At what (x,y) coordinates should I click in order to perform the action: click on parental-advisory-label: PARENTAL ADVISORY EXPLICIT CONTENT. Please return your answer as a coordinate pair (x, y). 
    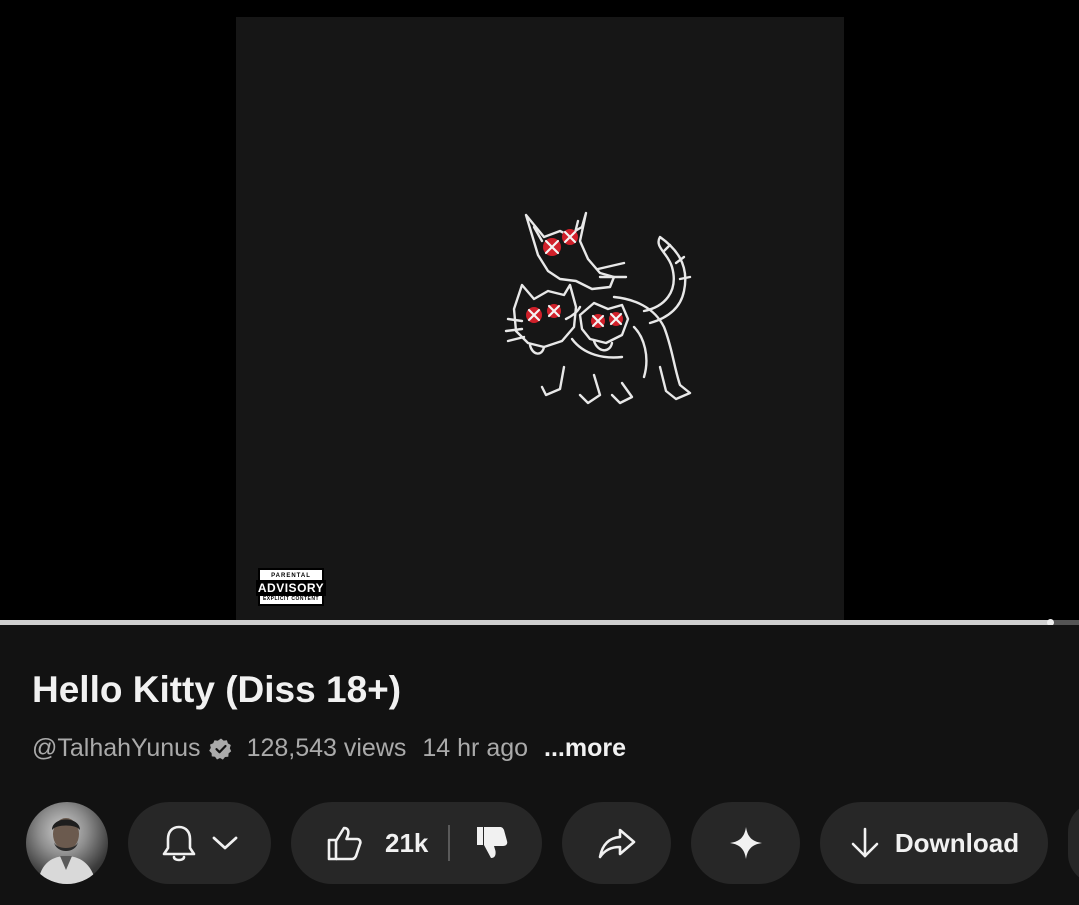
    Looking at the image, I should click on (291, 587).